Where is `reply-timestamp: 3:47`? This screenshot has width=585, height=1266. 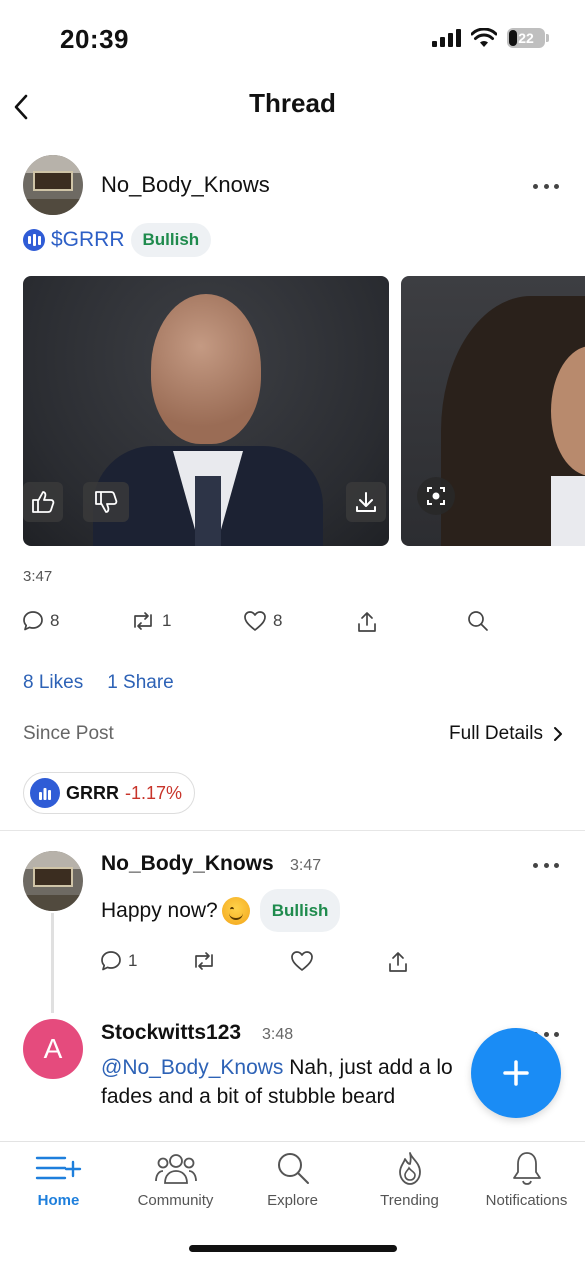
reply-timestamp: 3:47 is located at coordinates (306, 865).